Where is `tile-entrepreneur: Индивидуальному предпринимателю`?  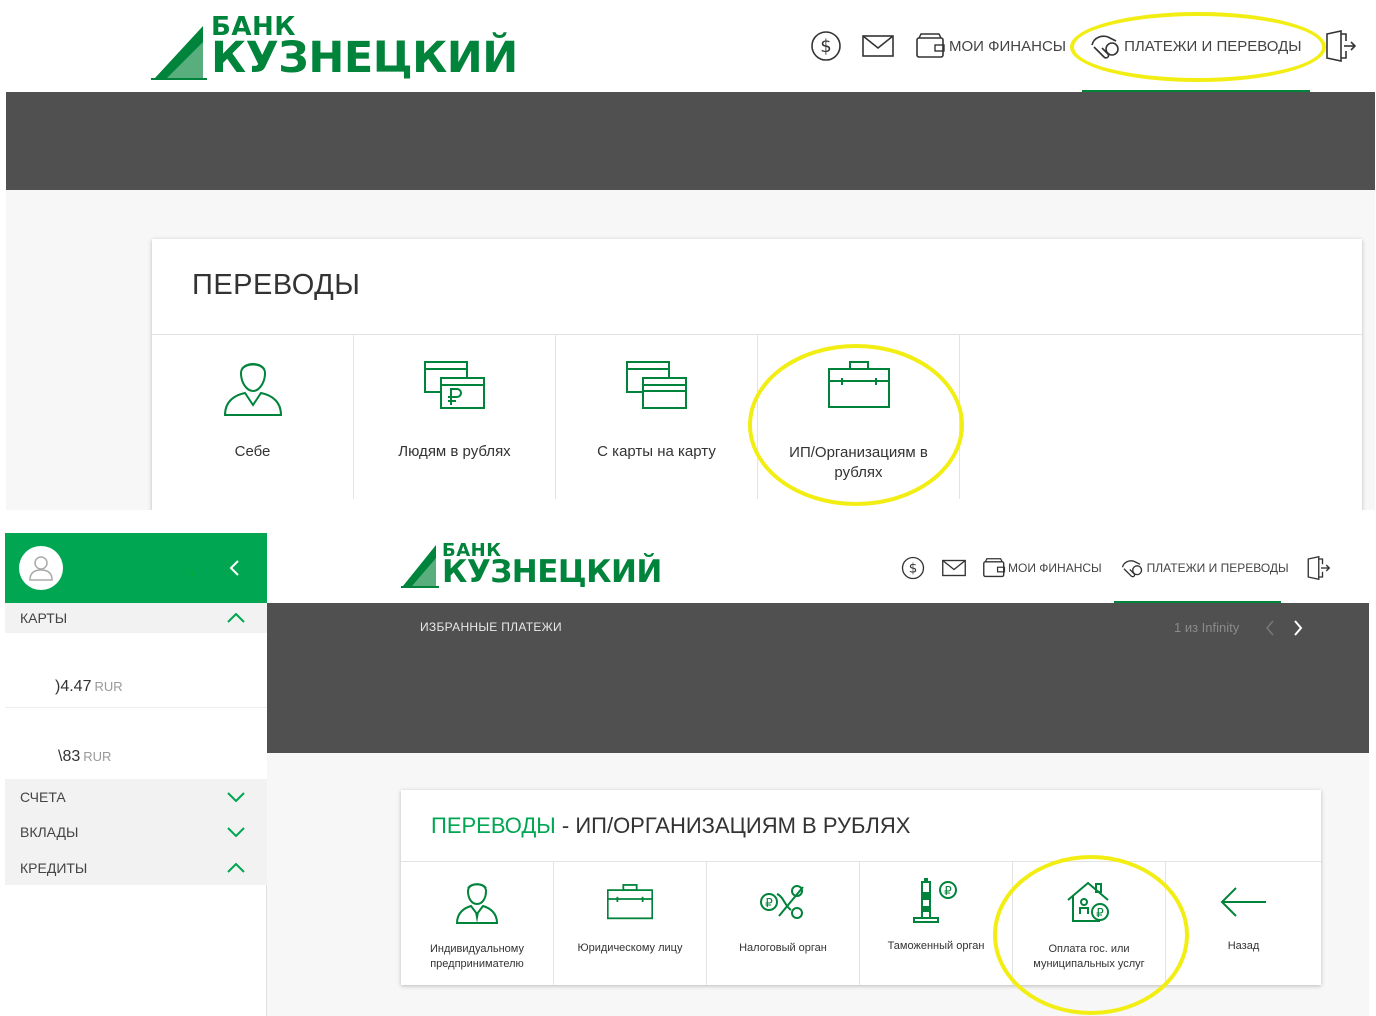 tile-entrepreneur: Индивидуальному предпринимателю is located at coordinates (477, 923).